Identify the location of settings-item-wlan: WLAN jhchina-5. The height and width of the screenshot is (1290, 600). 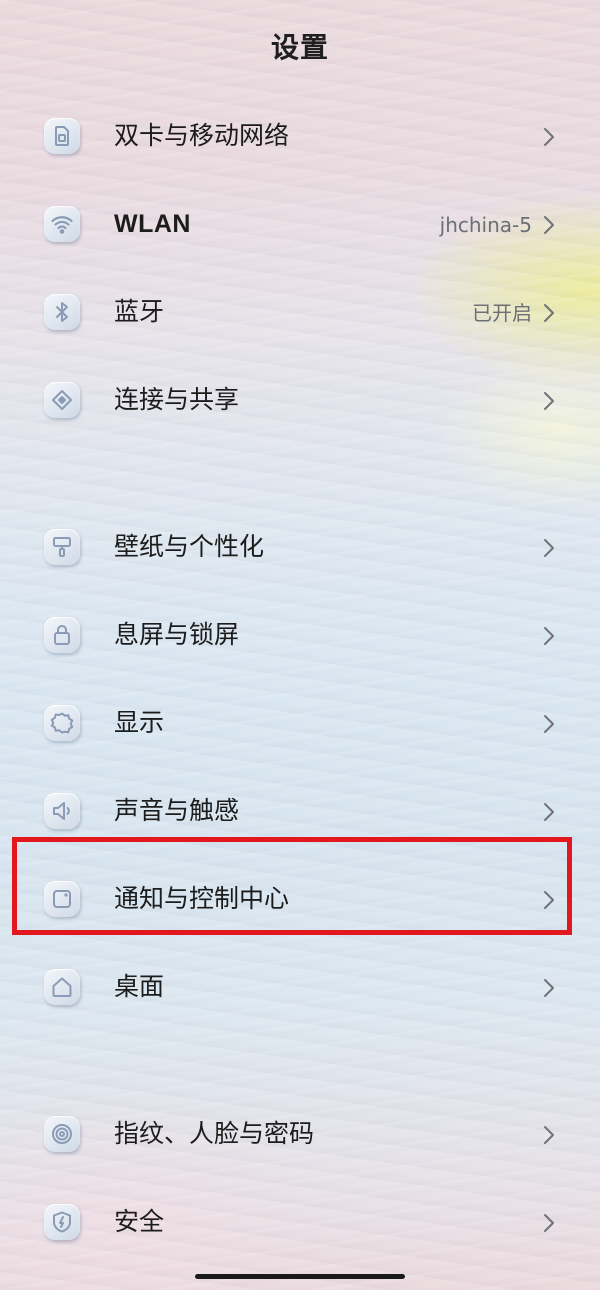
(300, 226).